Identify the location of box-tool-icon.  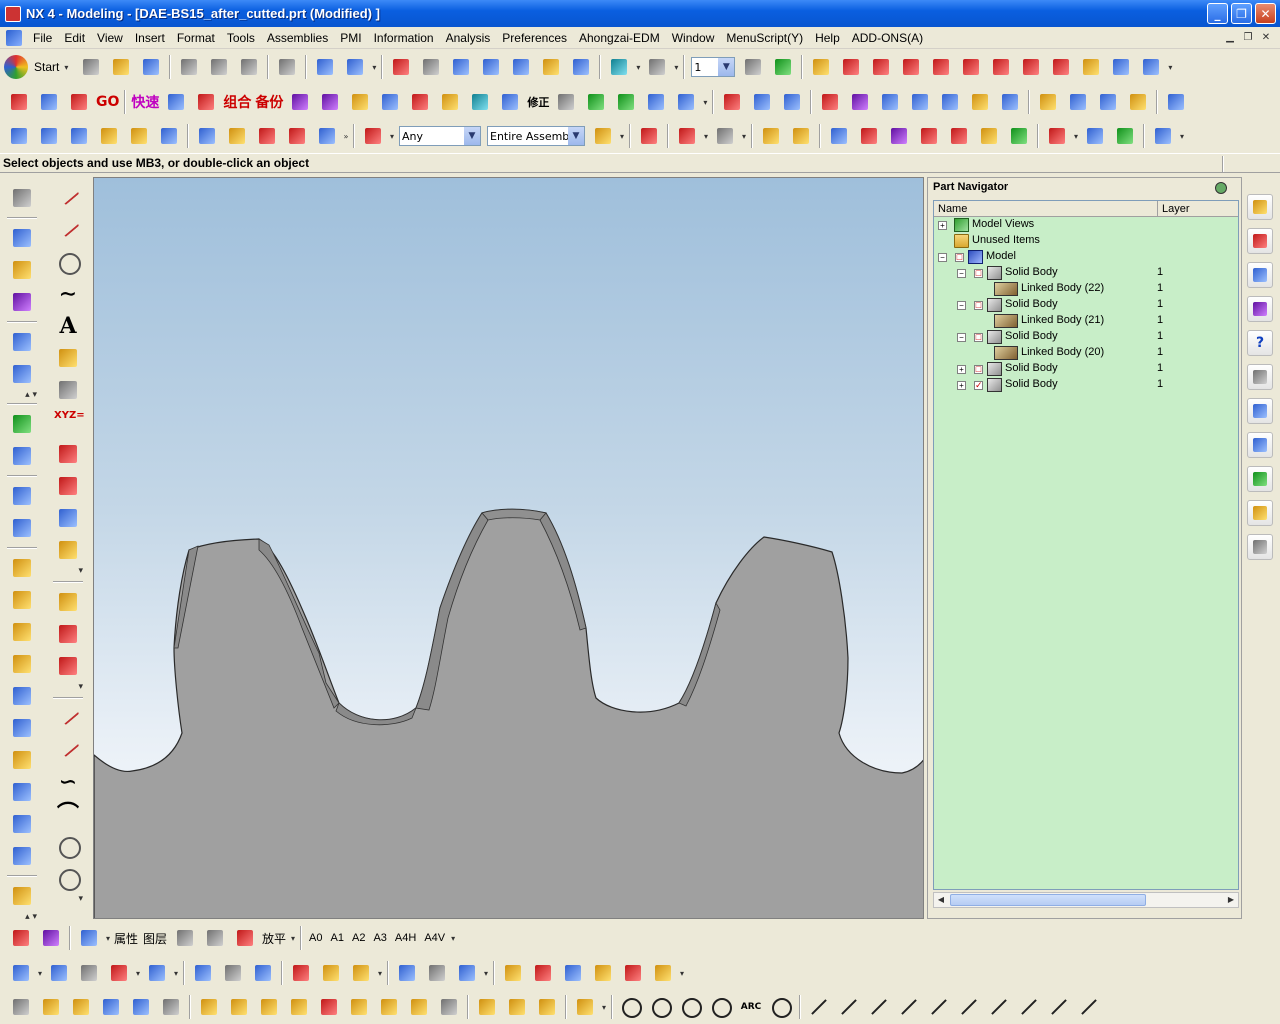
(330, 102).